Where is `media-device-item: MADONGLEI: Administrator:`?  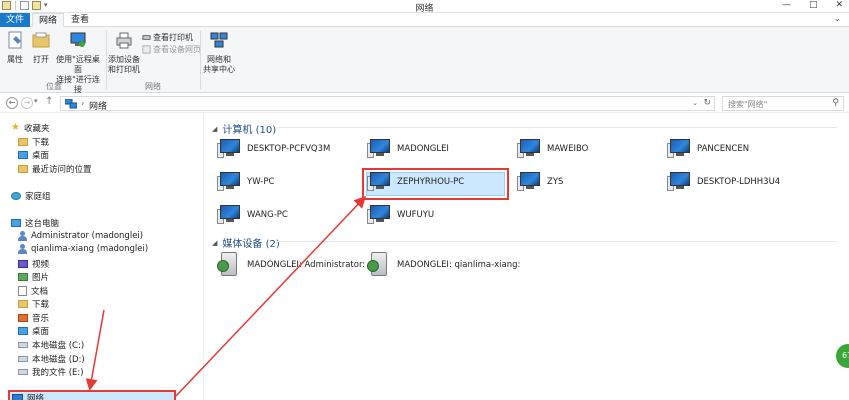
media-device-item: MADONGLEI: Administrator: is located at coordinates (291, 265).